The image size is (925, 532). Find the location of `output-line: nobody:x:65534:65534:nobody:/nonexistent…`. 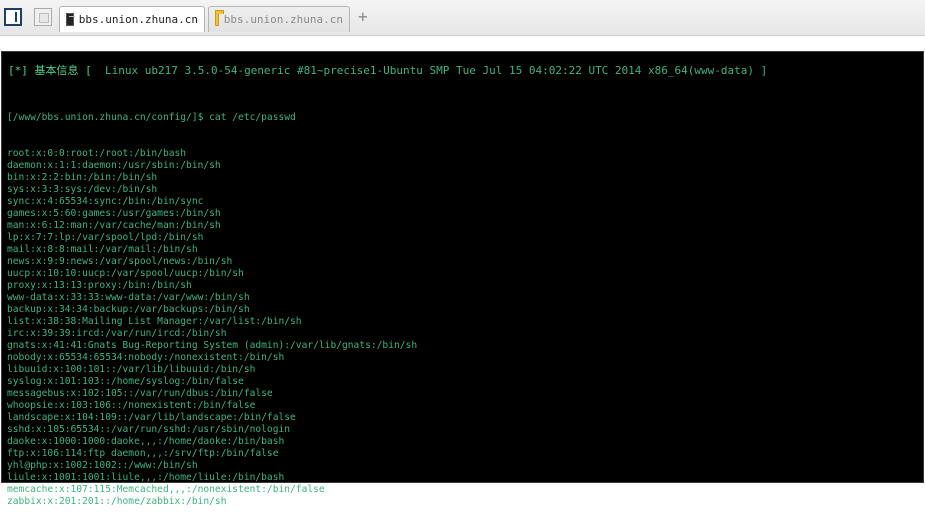

output-line: nobody:x:65534:65534:nobody:/nonexistent… is located at coordinates (146, 357).